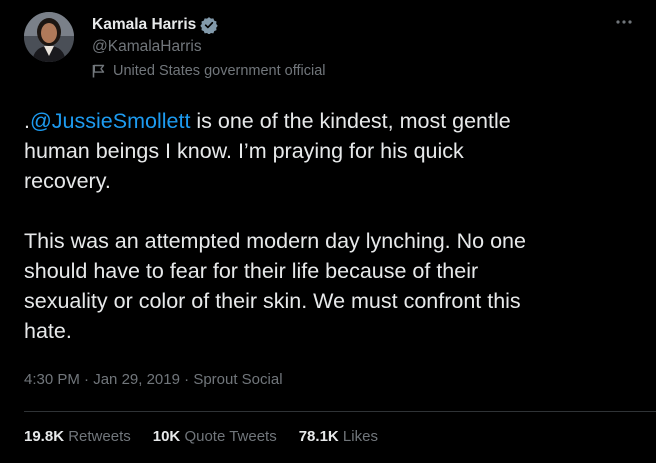  Describe the element at coordinates (219, 71) in the screenshot. I see `official-label-text: United States government official` at that location.